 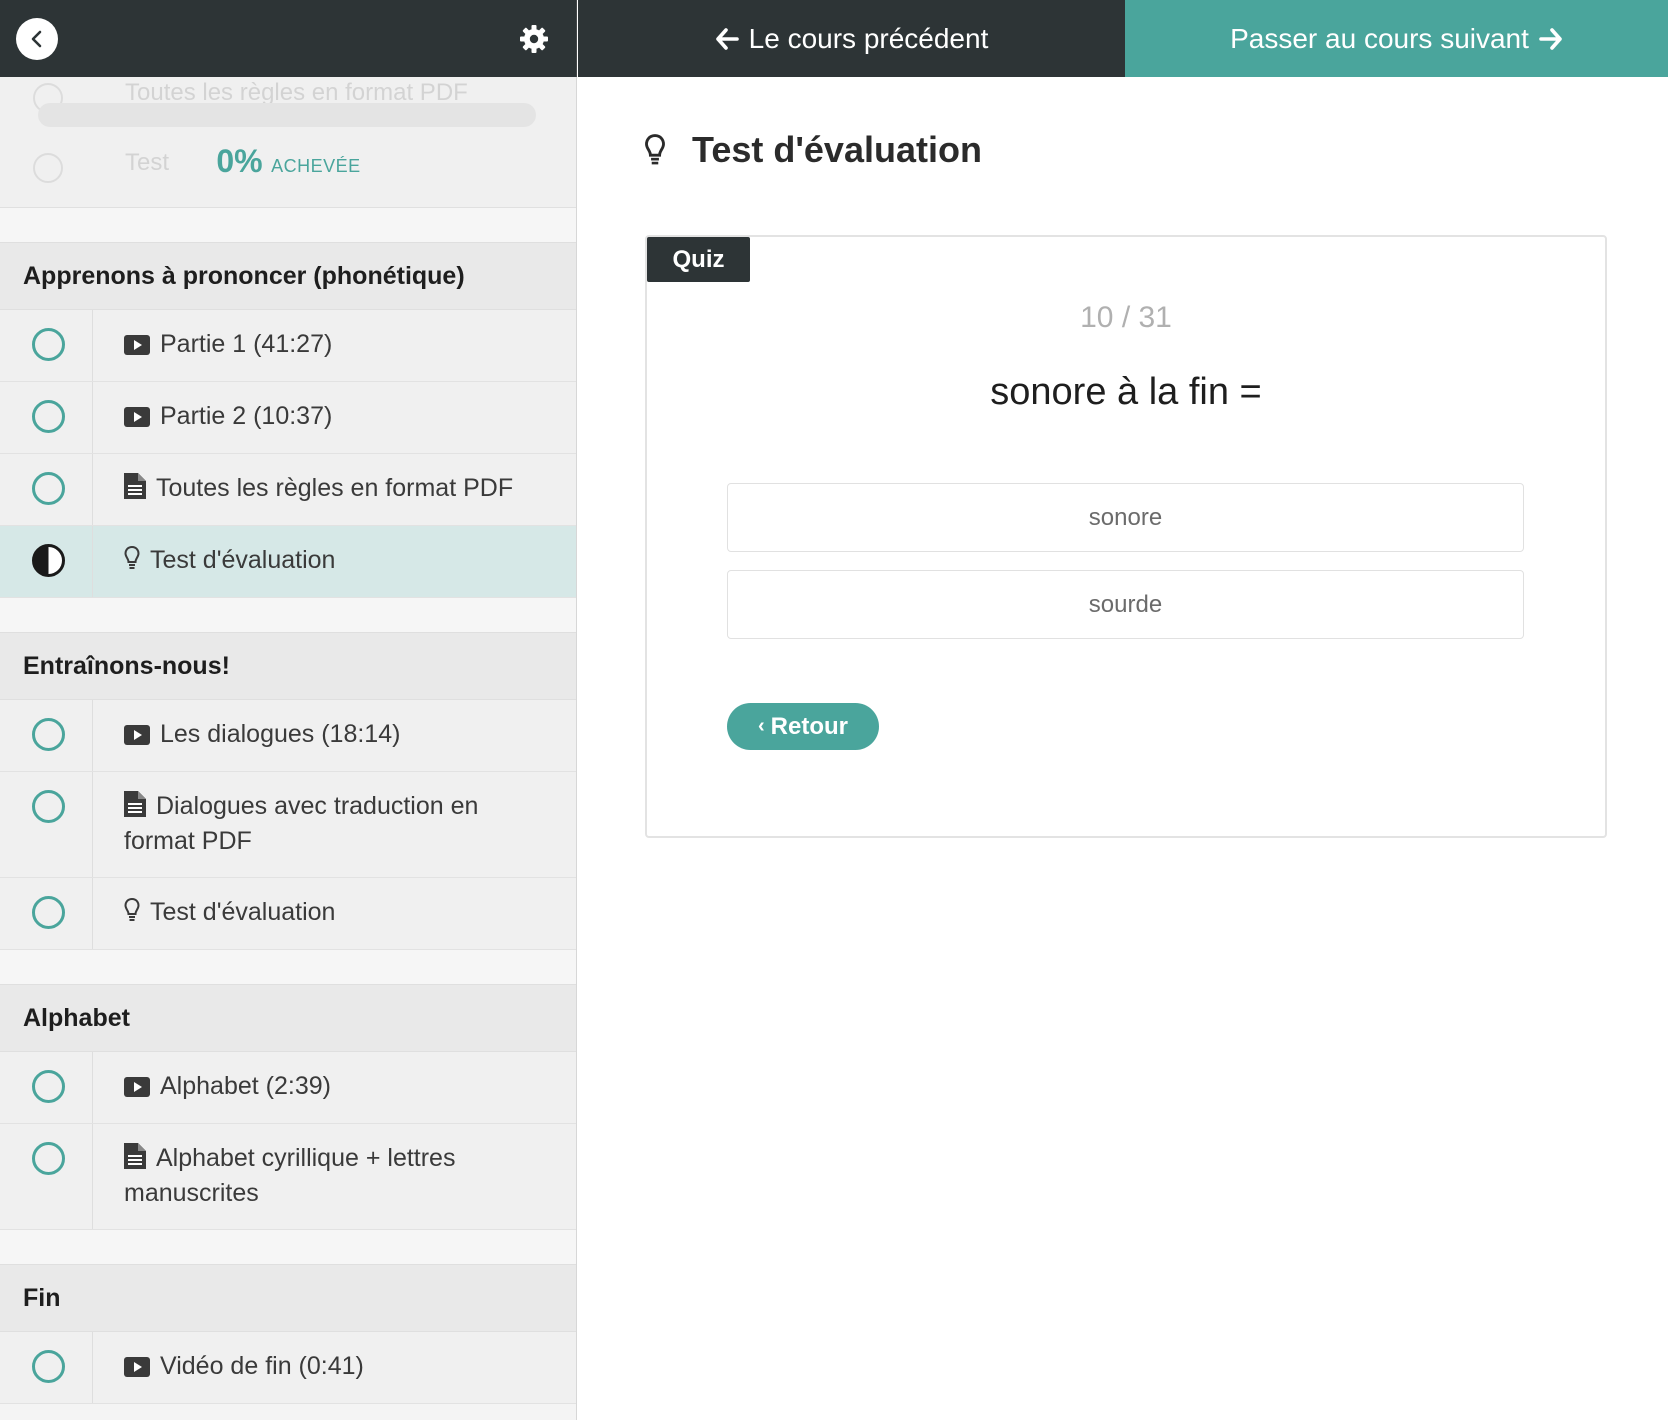 I want to click on answer-option: sonore, so click(x=1125, y=517).